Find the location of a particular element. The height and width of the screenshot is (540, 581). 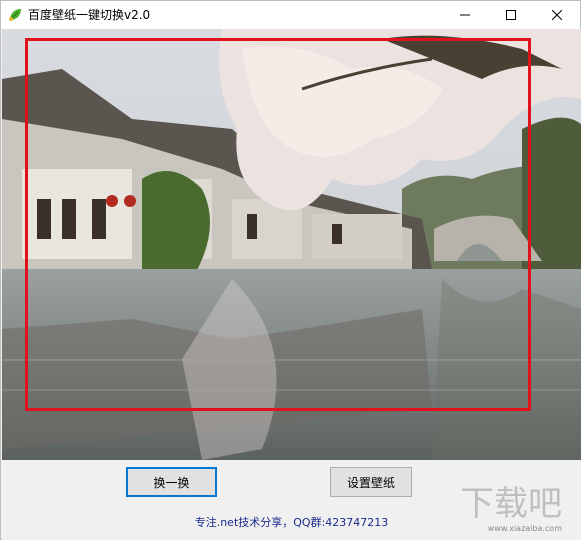

minimize-button is located at coordinates (465, 15).